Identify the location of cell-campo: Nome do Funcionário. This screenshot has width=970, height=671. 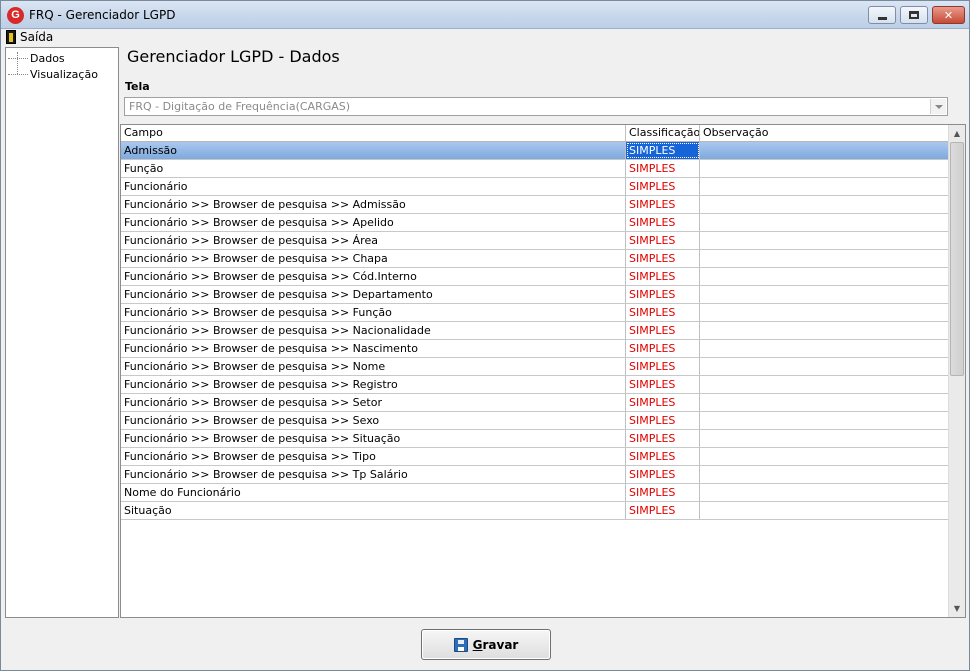
(373, 492).